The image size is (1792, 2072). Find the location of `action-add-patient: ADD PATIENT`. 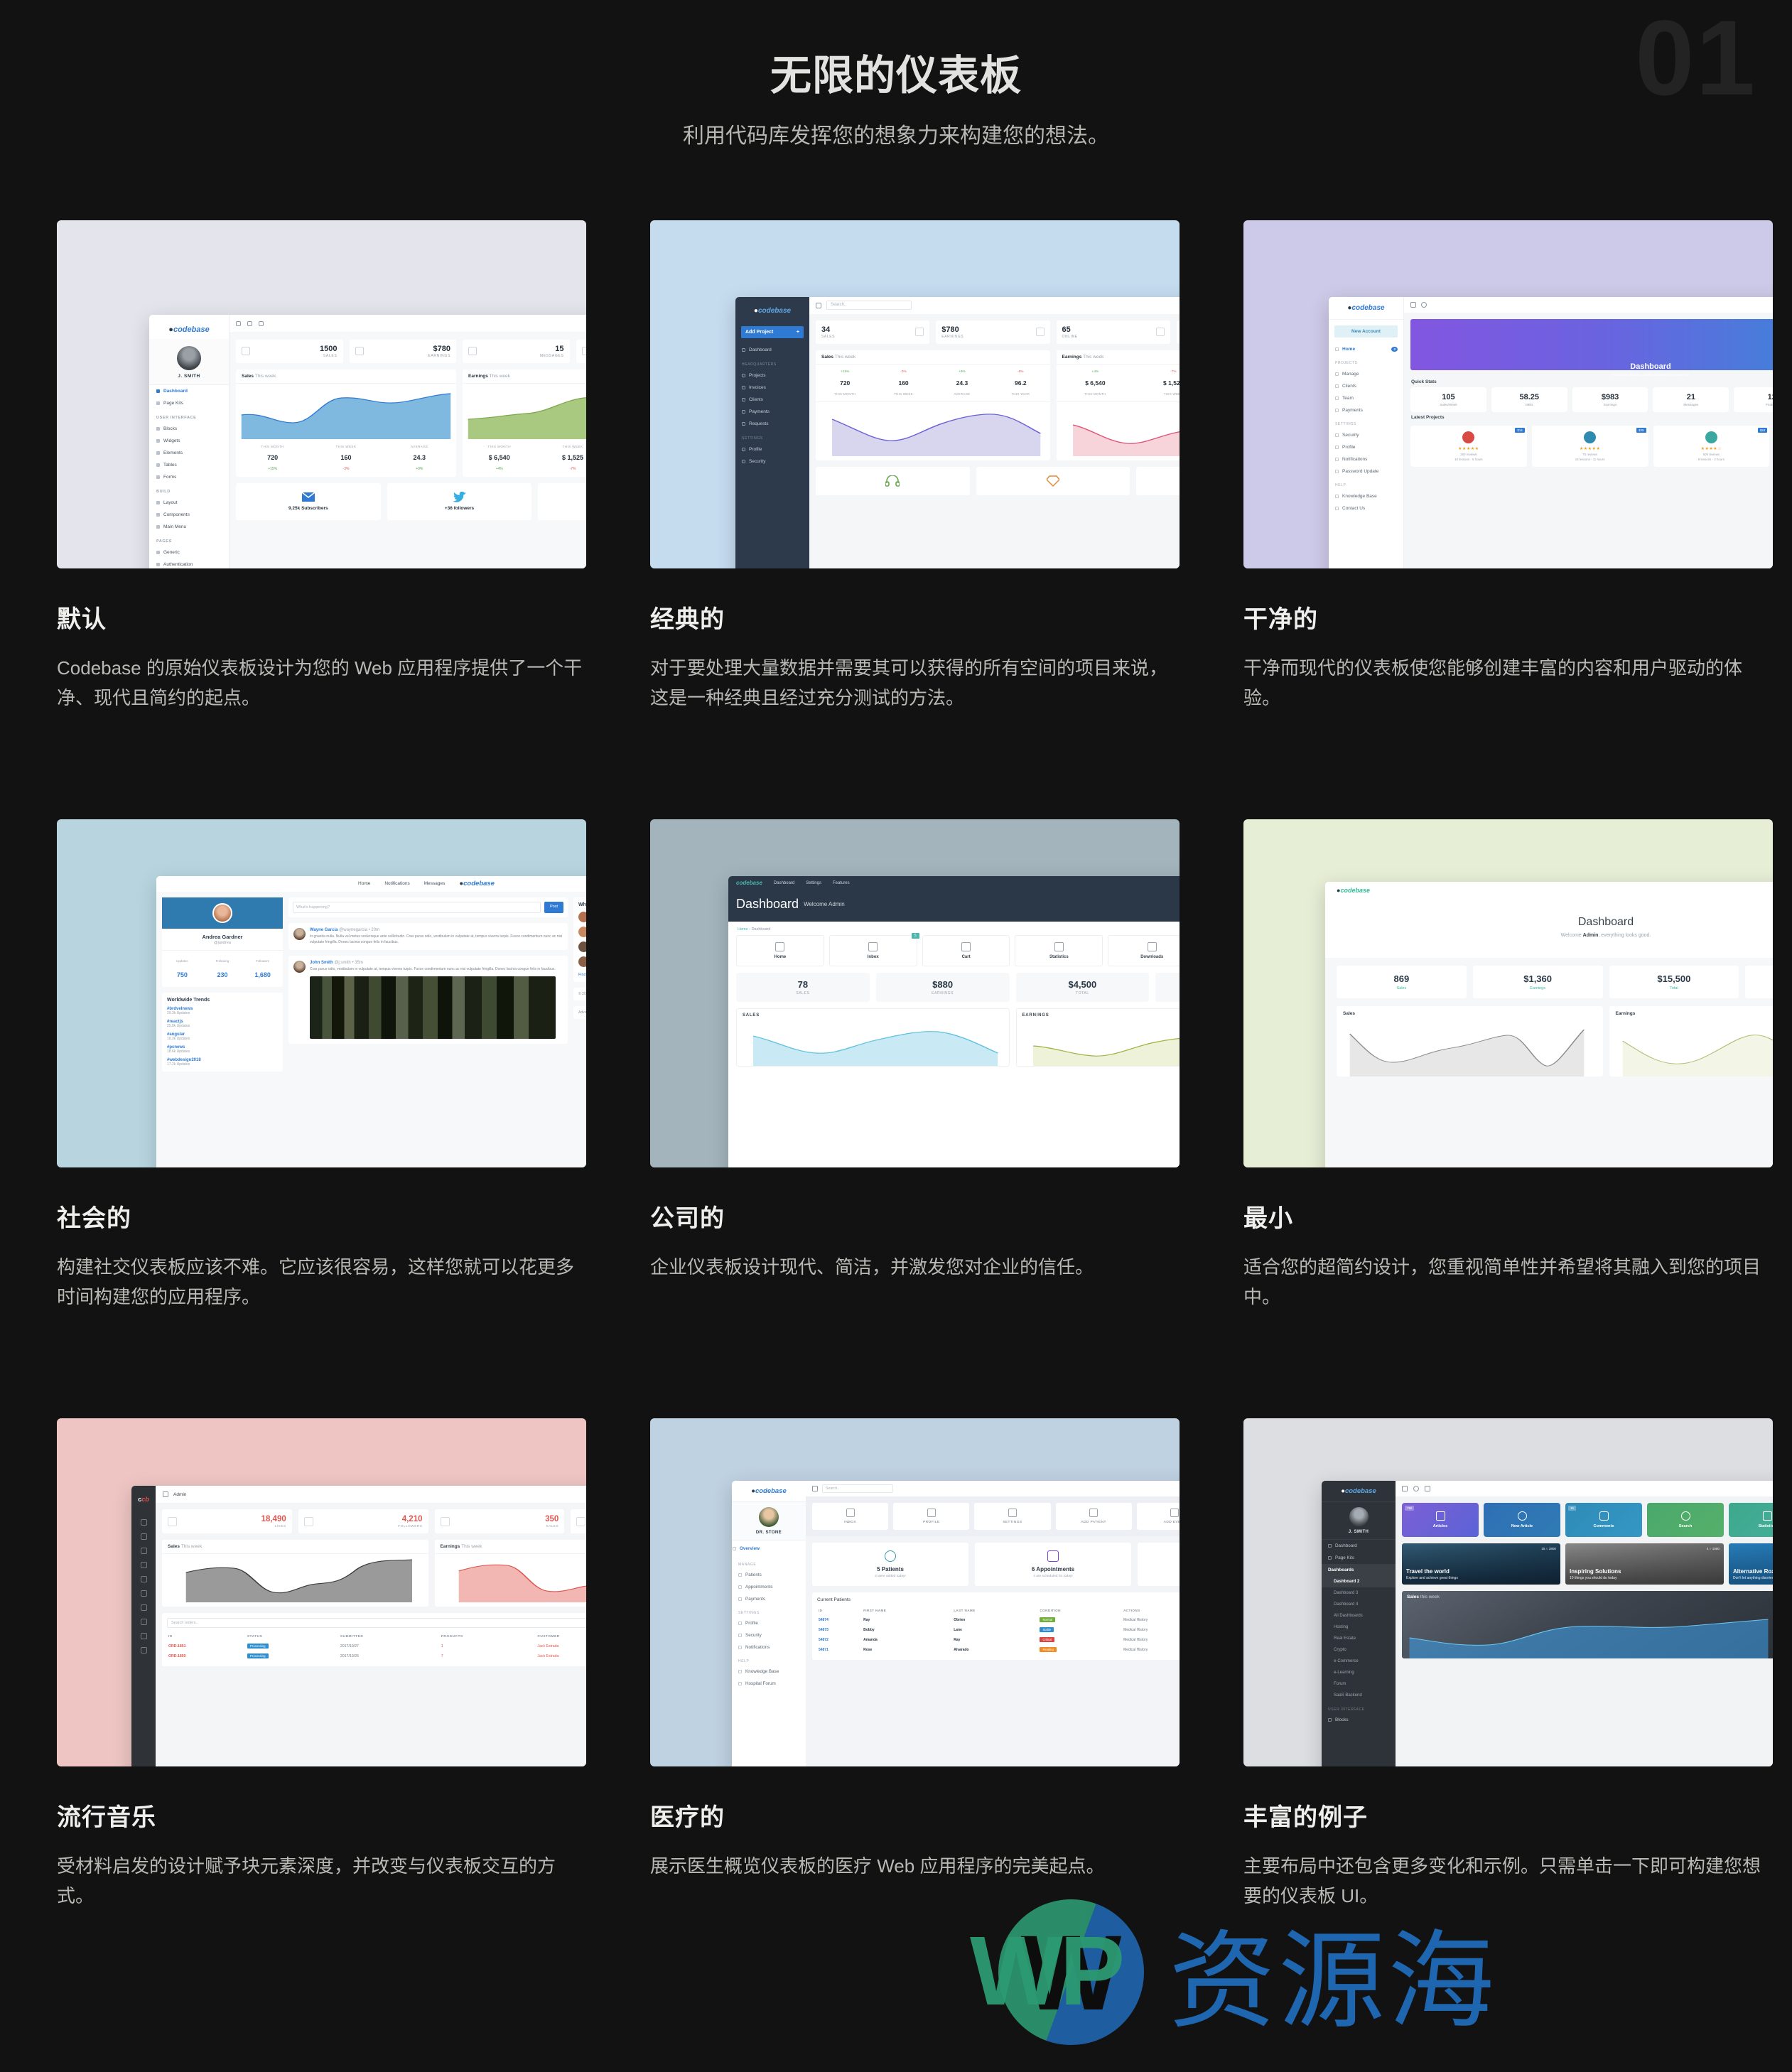

action-add-patient: ADD PATIENT is located at coordinates (1093, 1517).